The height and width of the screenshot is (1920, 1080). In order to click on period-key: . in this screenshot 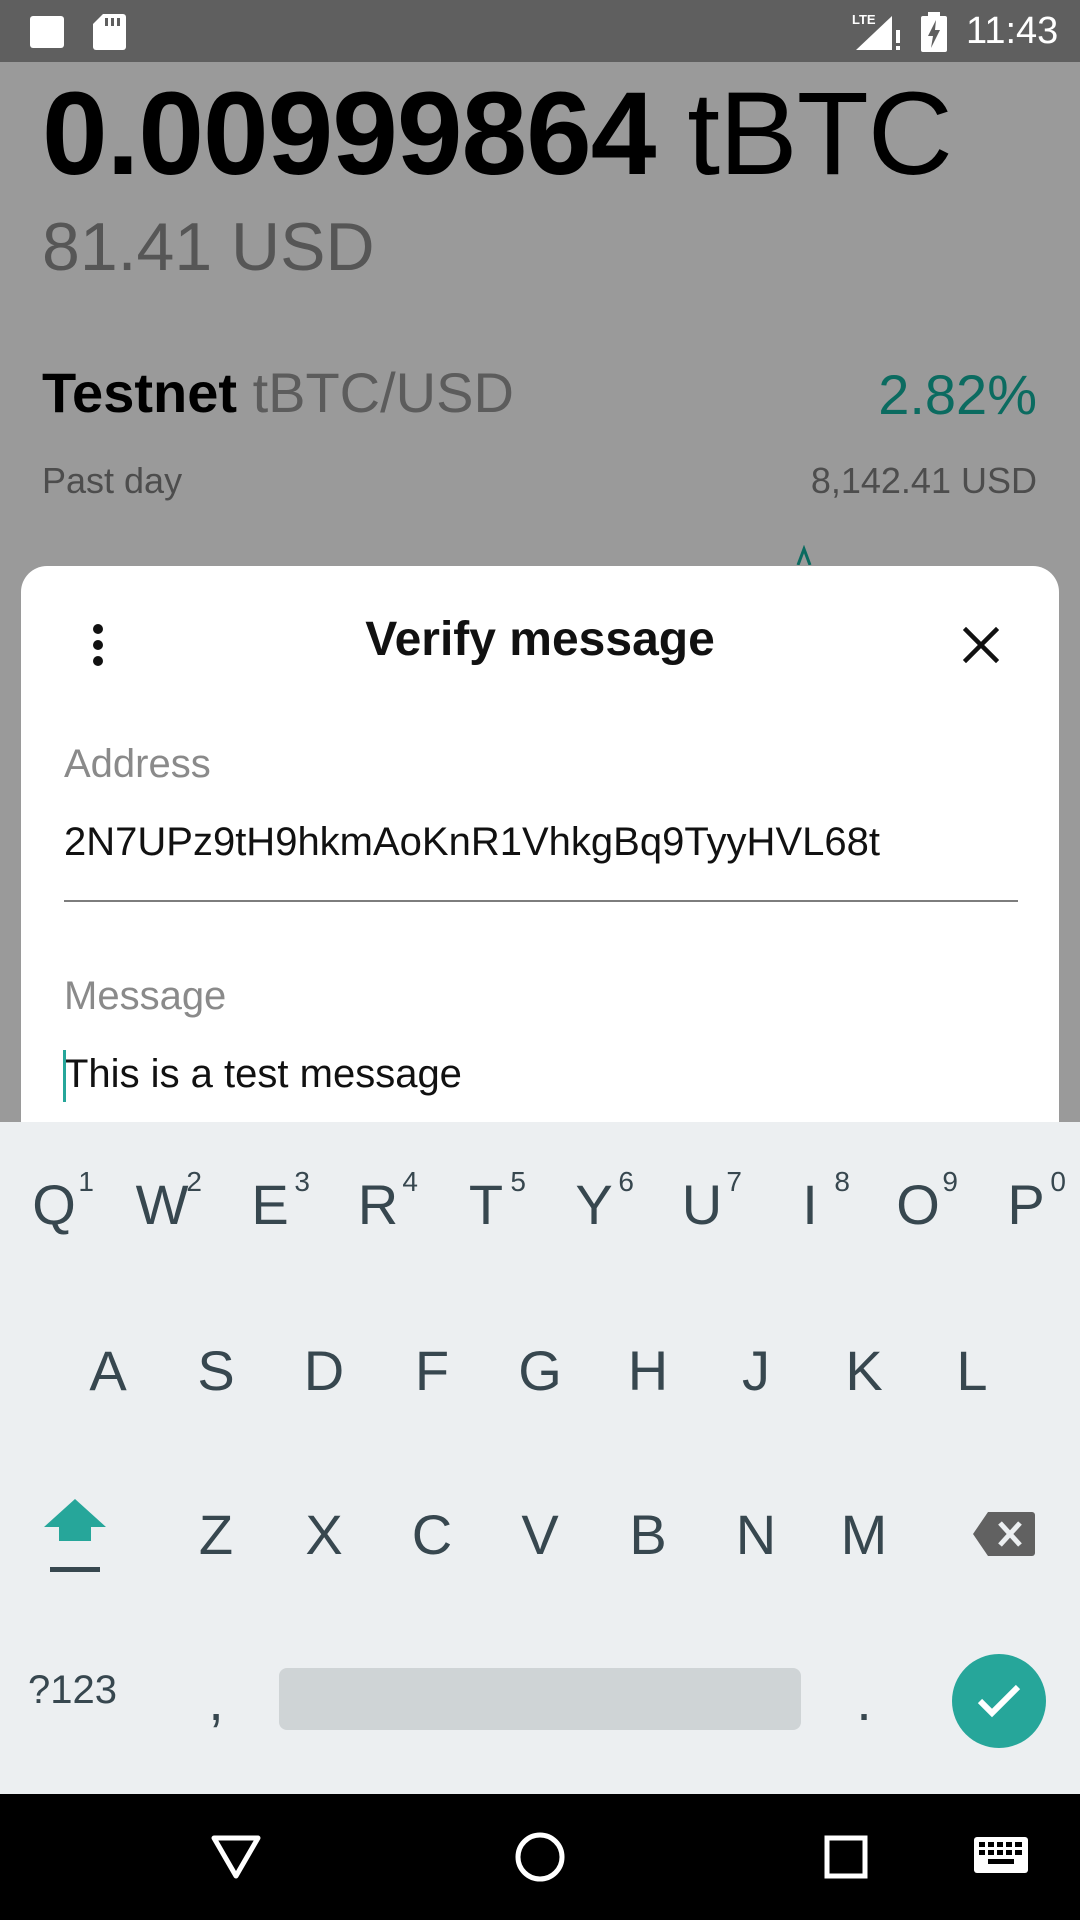, I will do `click(864, 1700)`.